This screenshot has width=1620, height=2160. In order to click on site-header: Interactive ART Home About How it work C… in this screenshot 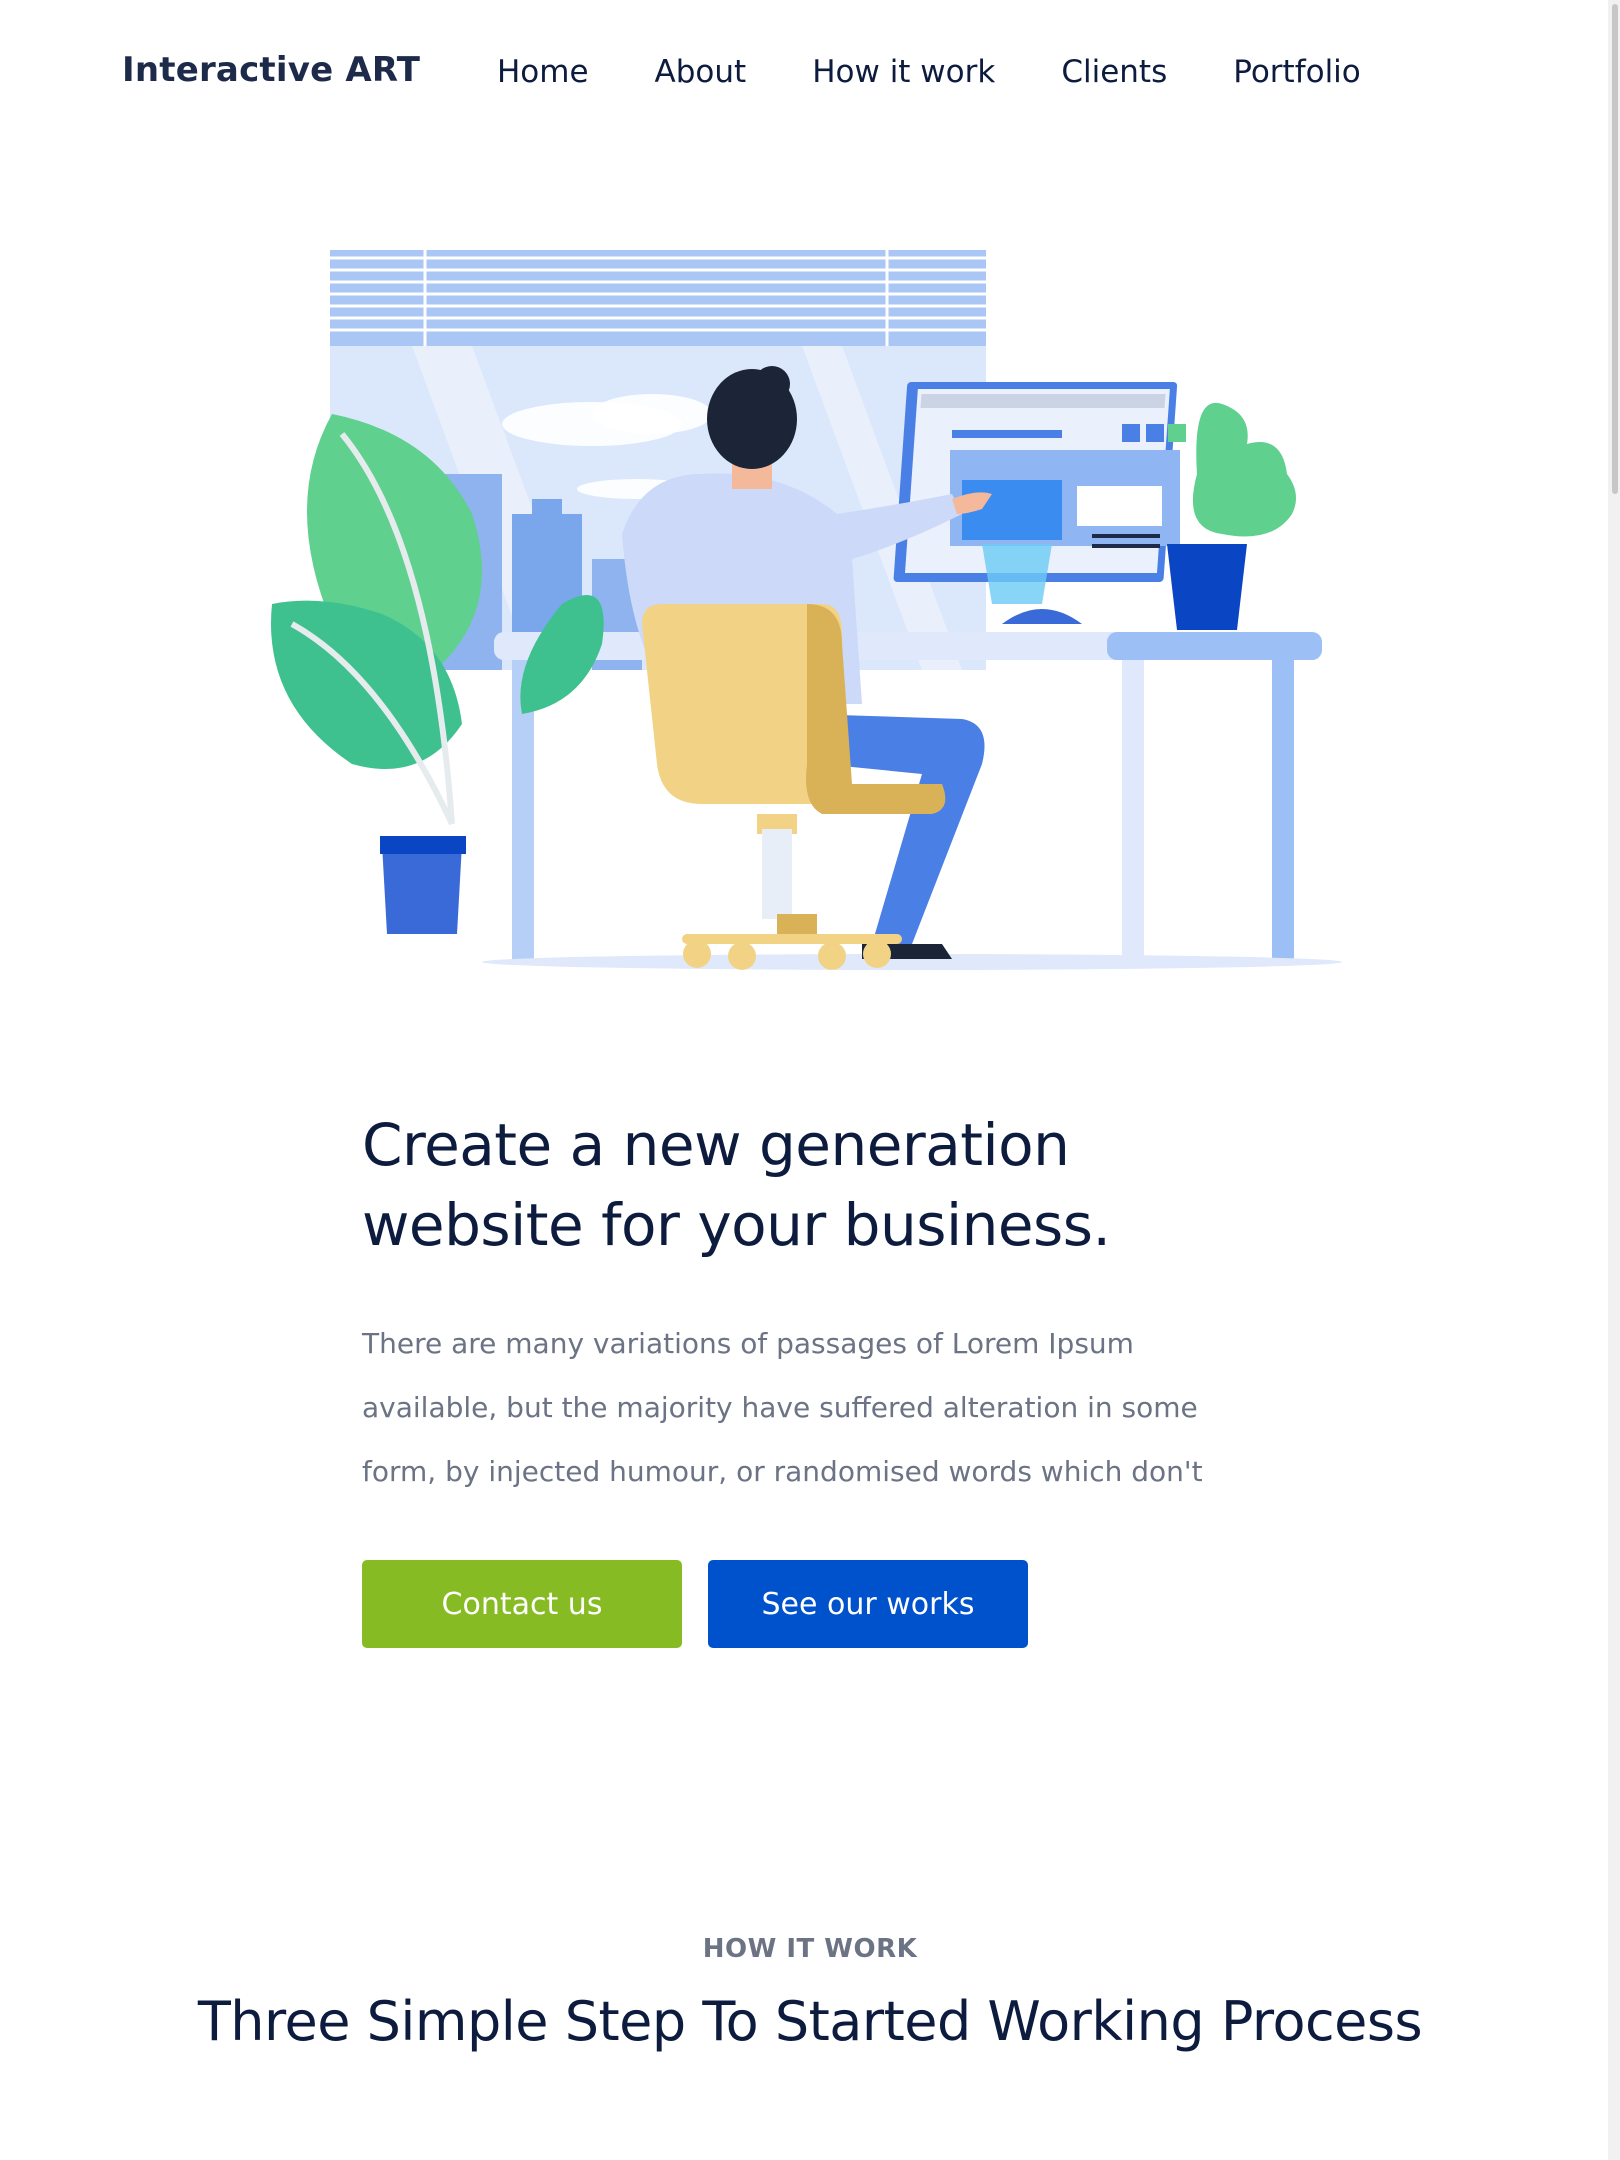, I will do `click(800, 80)`.